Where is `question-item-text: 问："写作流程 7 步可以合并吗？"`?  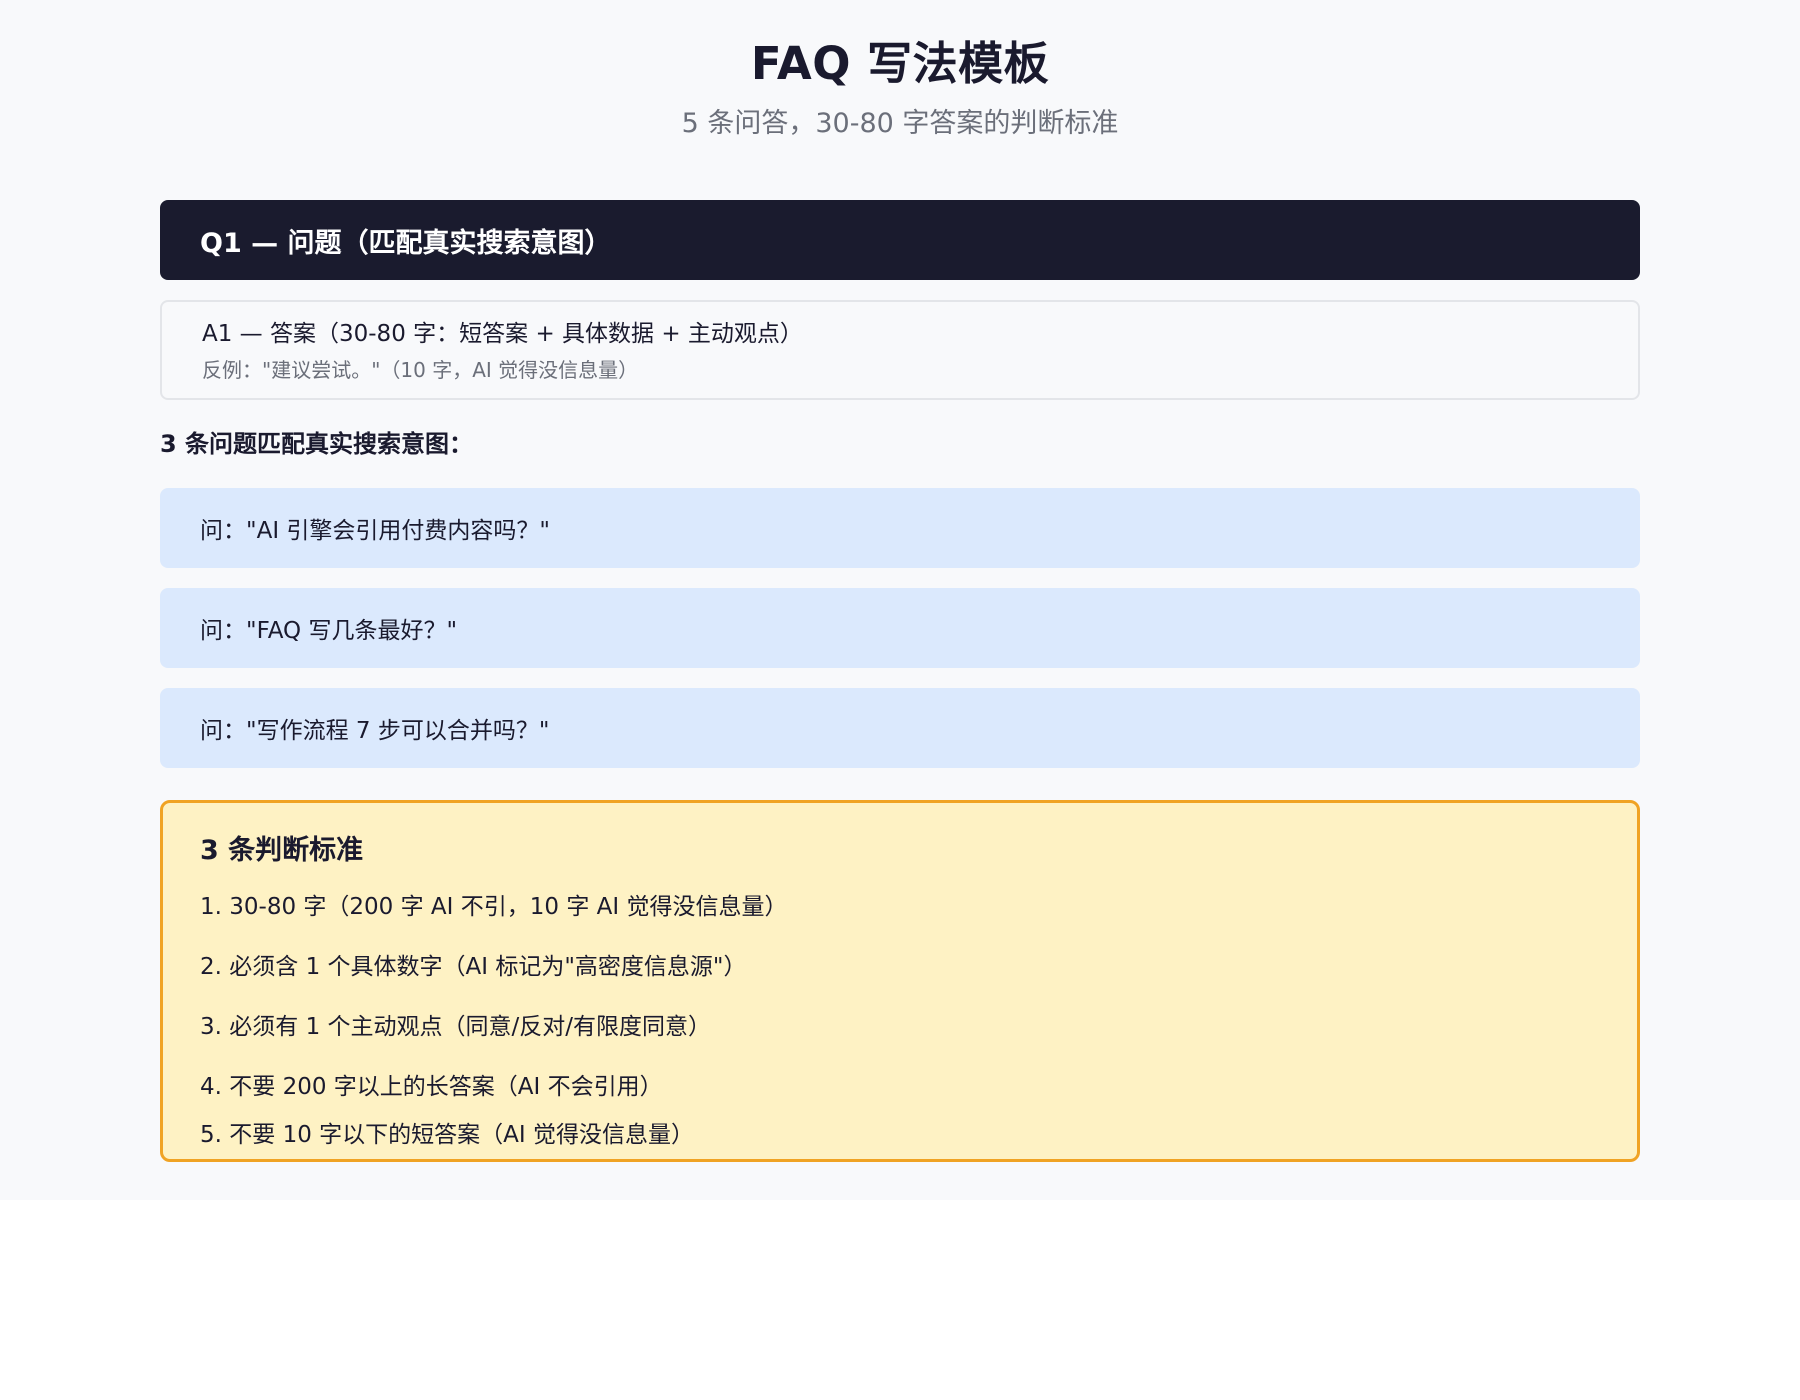 question-item-text: 问："写作流程 7 步可以合并吗？" is located at coordinates (375, 731).